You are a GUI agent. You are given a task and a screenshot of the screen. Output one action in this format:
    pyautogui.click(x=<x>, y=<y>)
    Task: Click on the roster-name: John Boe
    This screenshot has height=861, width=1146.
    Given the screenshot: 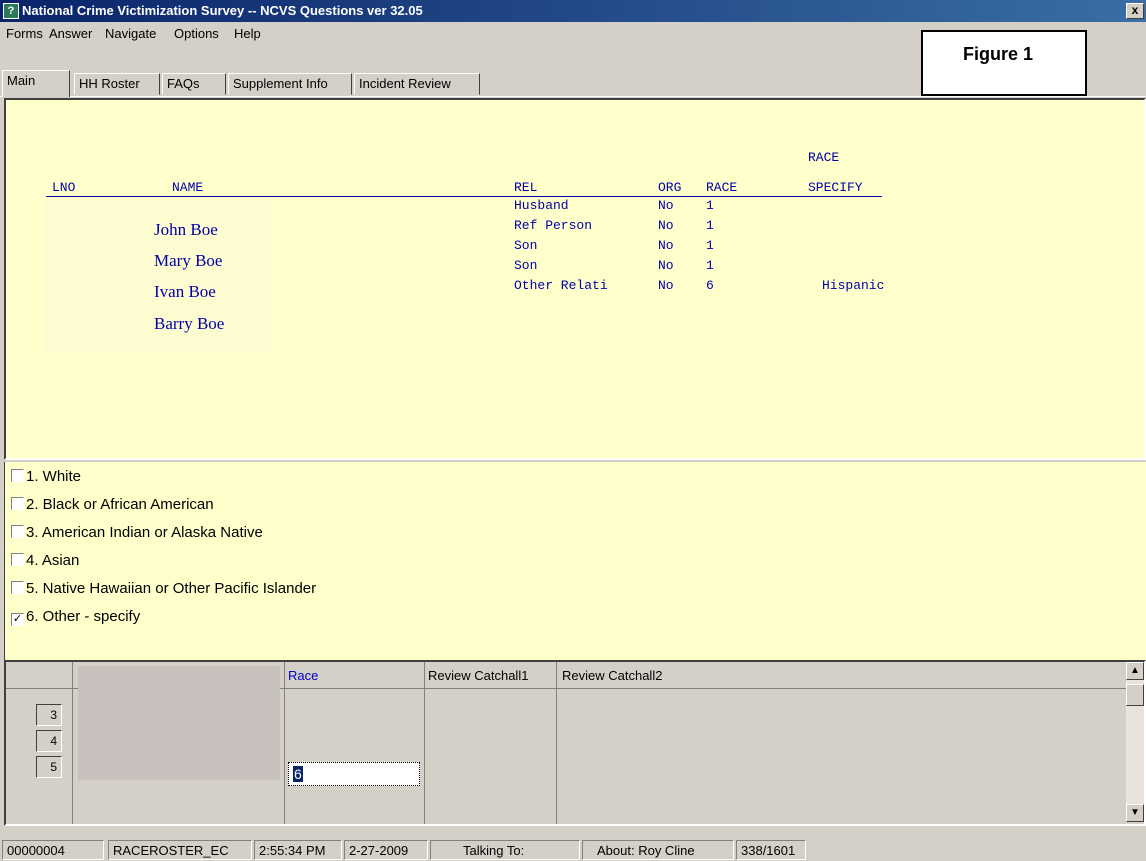 What is the action you would take?
    pyautogui.click(x=186, y=229)
    